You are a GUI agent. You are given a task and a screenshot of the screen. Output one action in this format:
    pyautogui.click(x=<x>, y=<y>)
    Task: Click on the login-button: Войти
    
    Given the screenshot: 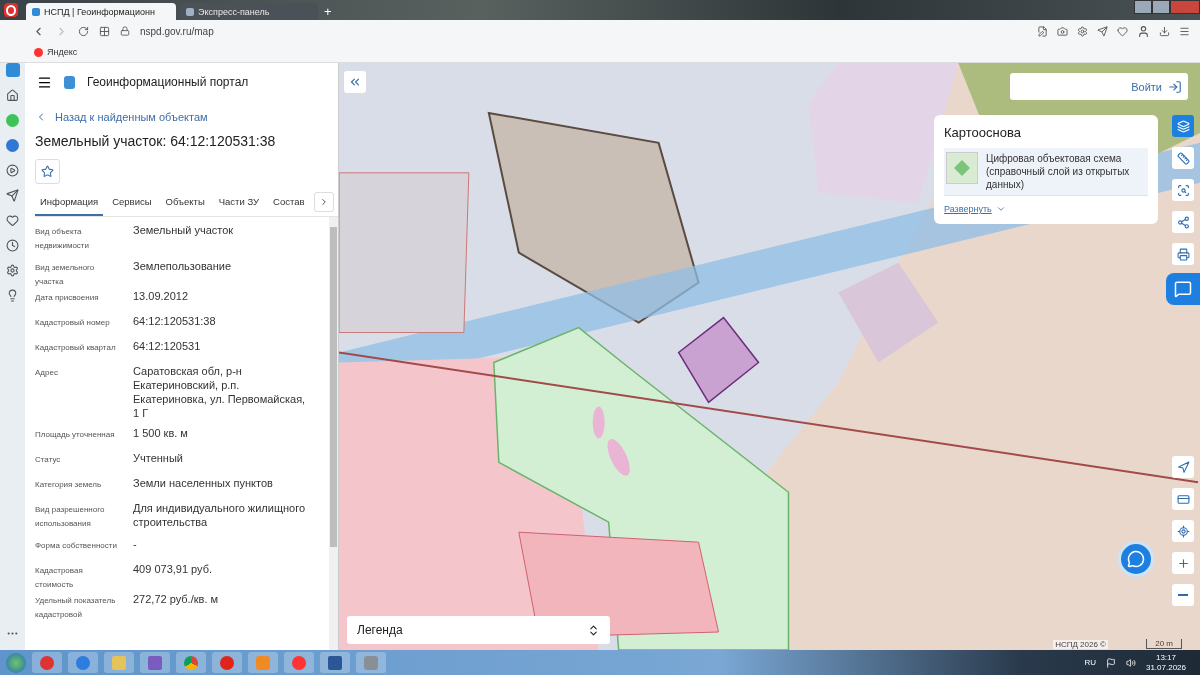 What is the action you would take?
    pyautogui.click(x=1099, y=86)
    